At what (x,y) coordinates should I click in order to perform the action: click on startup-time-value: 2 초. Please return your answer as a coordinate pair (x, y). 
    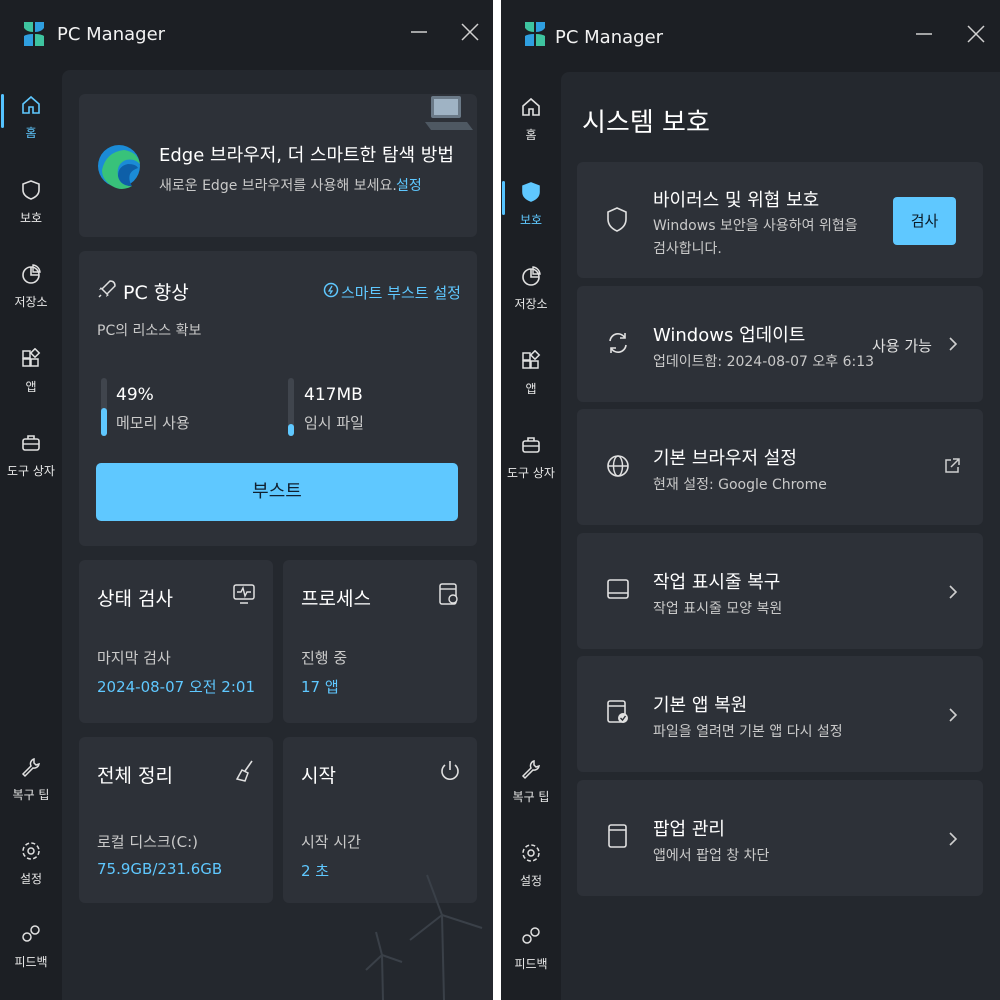
    Looking at the image, I should click on (315, 871).